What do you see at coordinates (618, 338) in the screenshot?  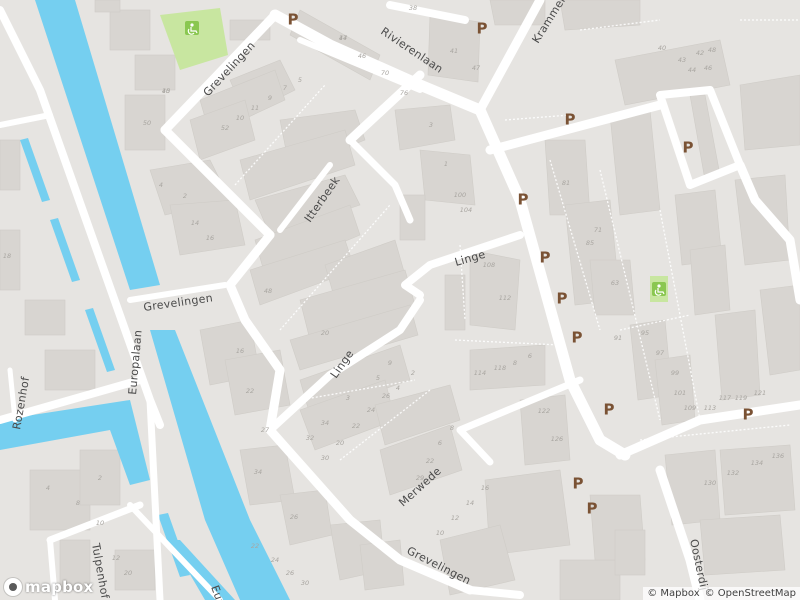 I see `house-number: 91` at bounding box center [618, 338].